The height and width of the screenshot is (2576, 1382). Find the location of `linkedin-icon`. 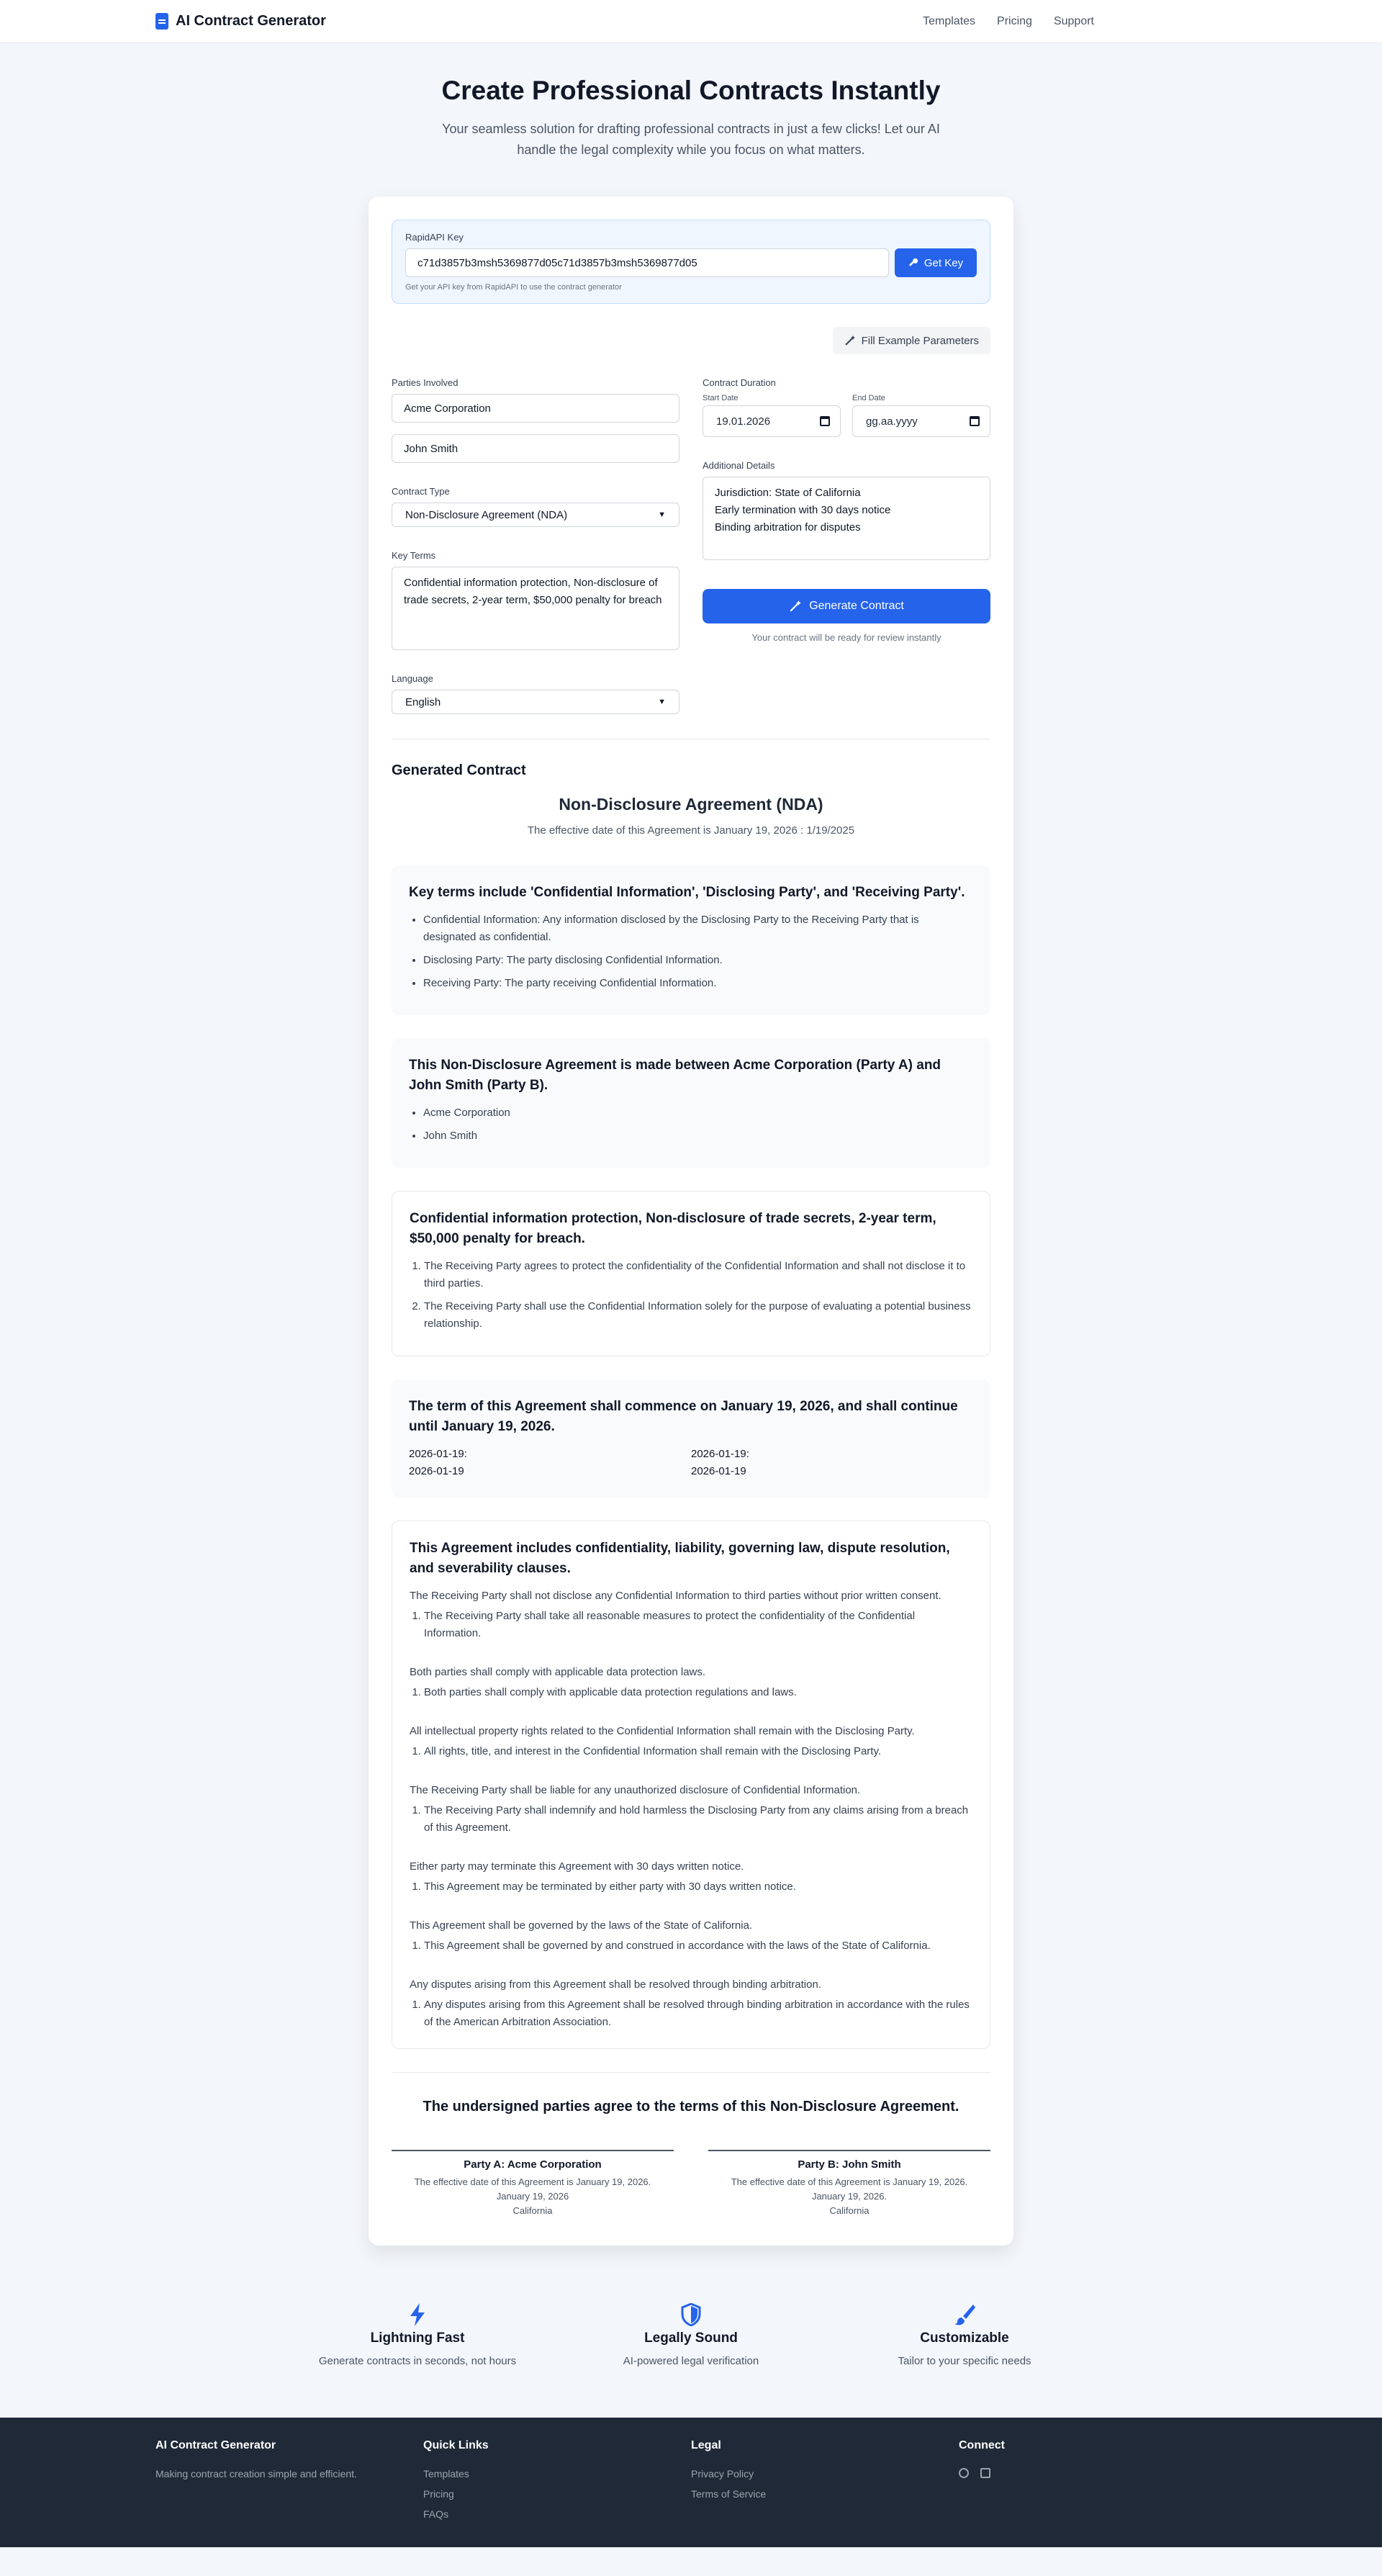

linkedin-icon is located at coordinates (985, 2473).